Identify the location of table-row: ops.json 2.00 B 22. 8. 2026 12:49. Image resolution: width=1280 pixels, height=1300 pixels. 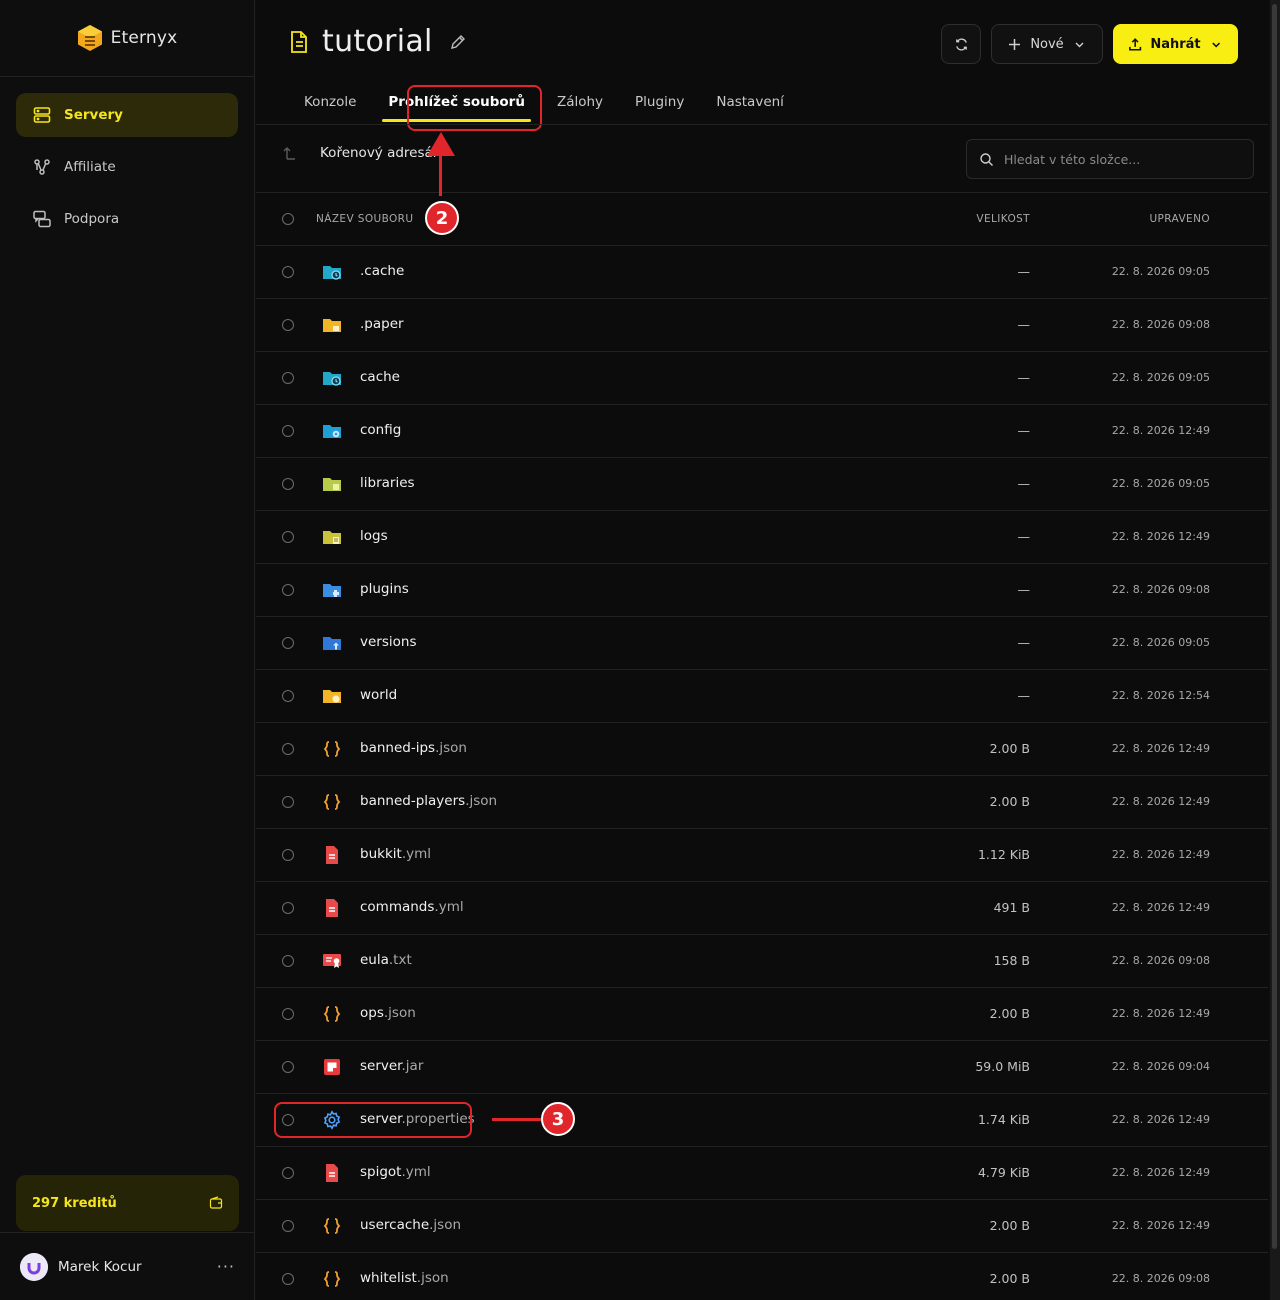
(762, 1014).